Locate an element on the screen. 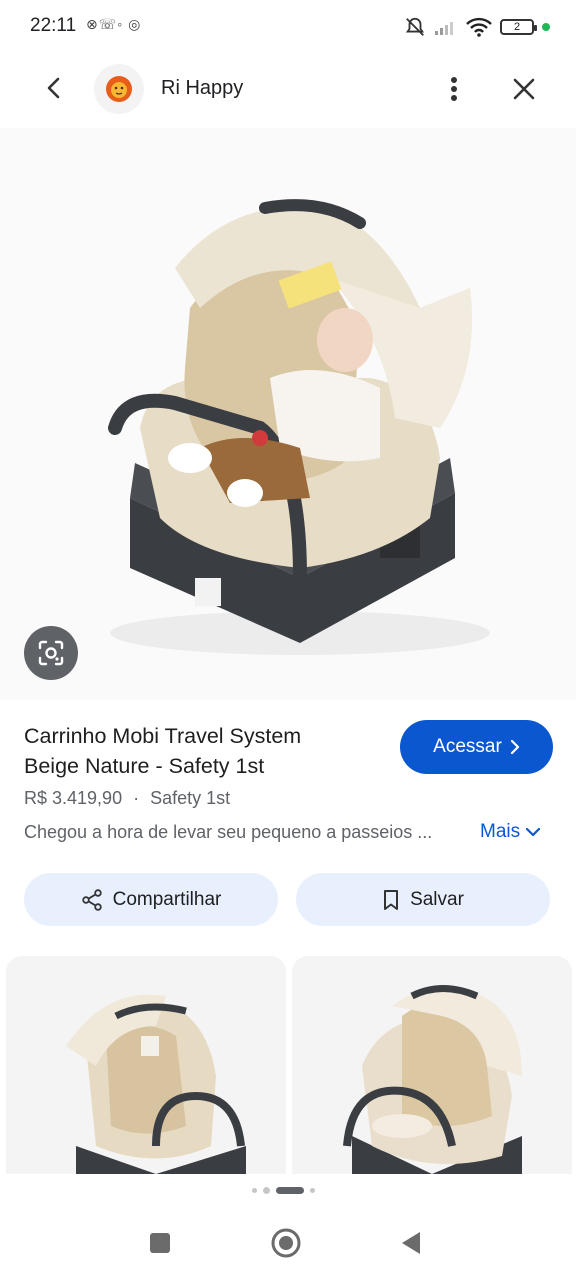  battery-icon: 2 is located at coordinates (518, 27).